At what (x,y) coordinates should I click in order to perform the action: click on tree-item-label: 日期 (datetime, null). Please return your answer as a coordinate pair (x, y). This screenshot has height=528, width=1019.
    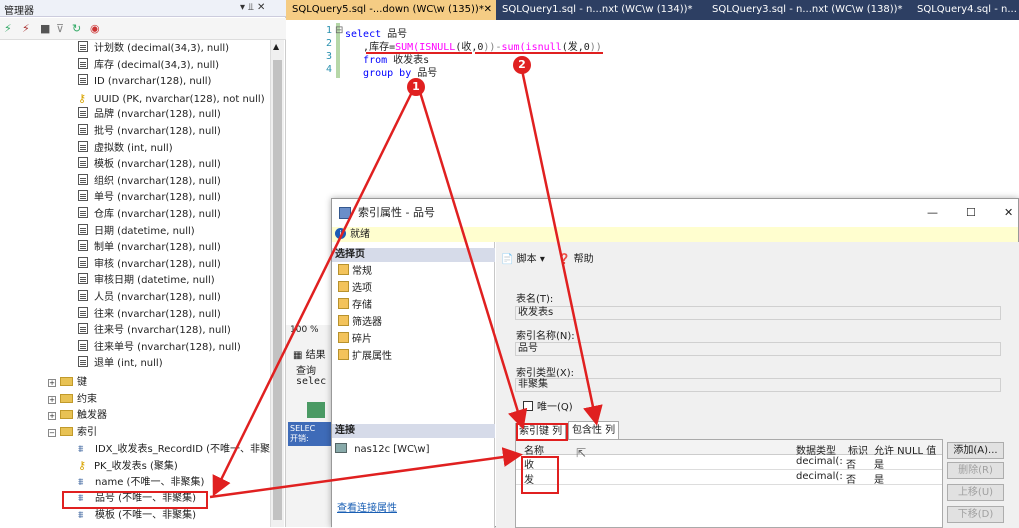
    Looking at the image, I should click on (144, 231).